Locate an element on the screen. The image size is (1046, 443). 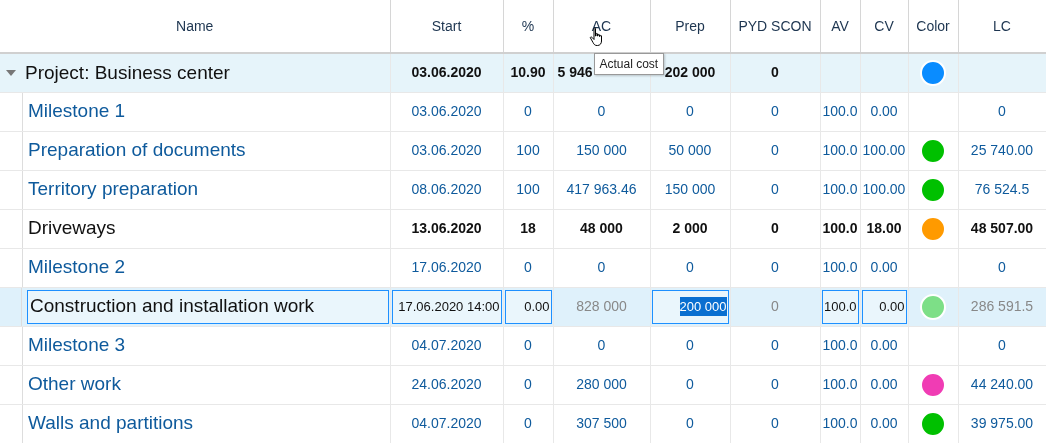
cell-value: 10.90 is located at coordinates (528, 72).